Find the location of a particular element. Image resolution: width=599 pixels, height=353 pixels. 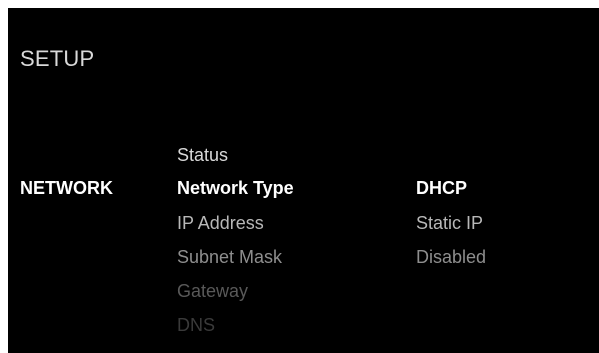

menu-item-subnet-mask: Subnet Mask is located at coordinates (229, 257).